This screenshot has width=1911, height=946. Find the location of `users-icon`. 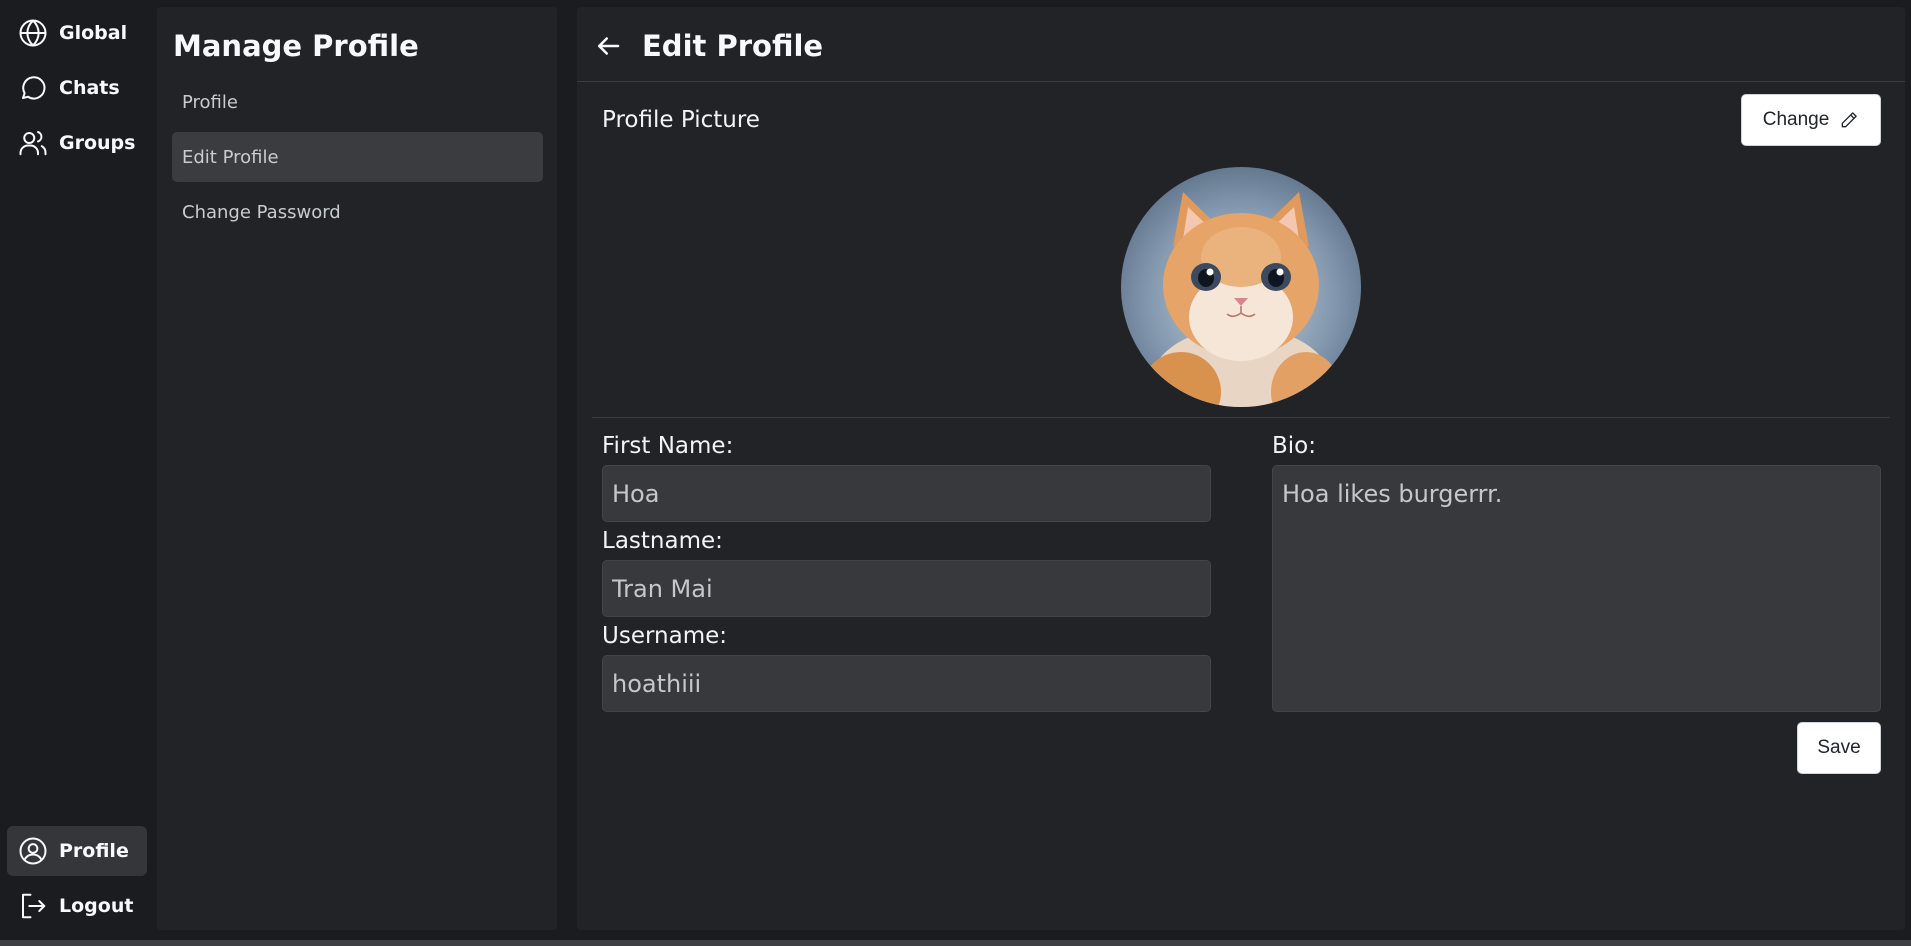

users-icon is located at coordinates (33, 143).